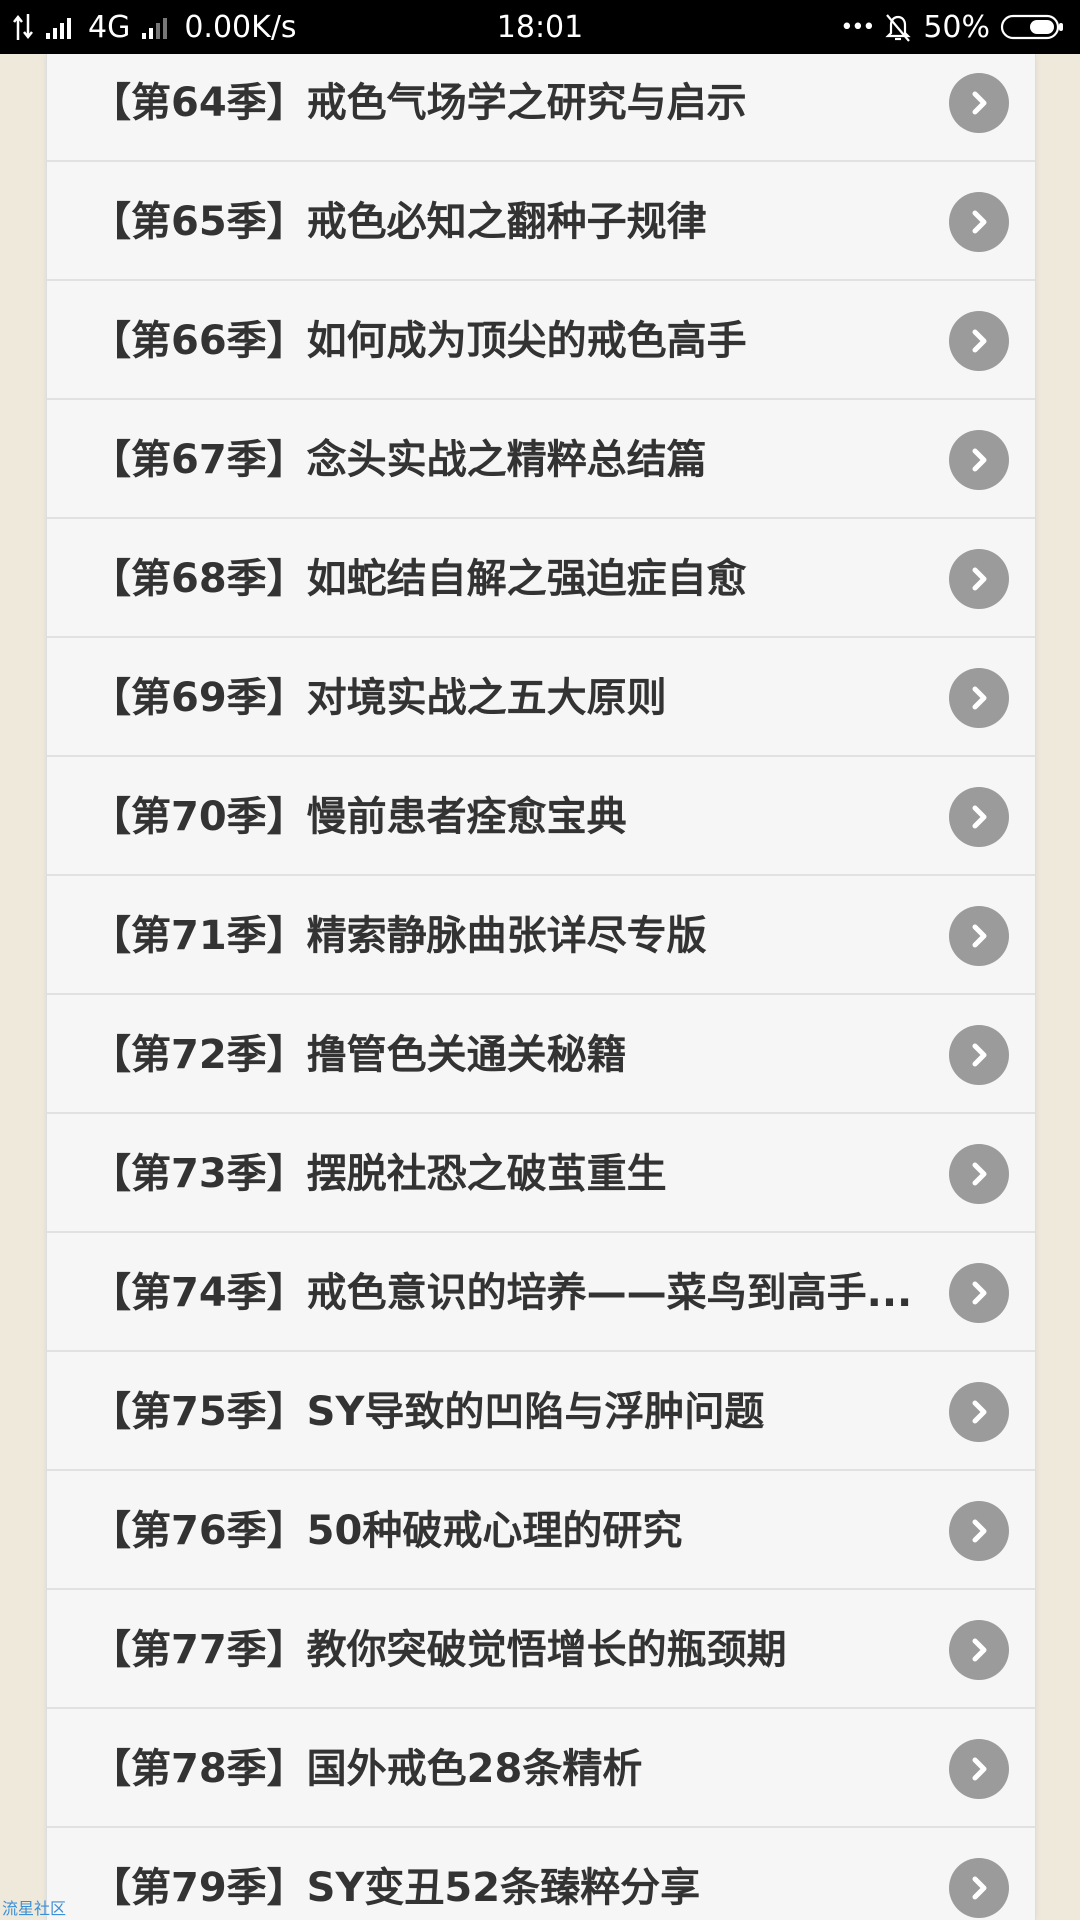  What do you see at coordinates (379, 698) in the screenshot?
I see `list-item-title: 【第69季】对境实战之五大原则` at bounding box center [379, 698].